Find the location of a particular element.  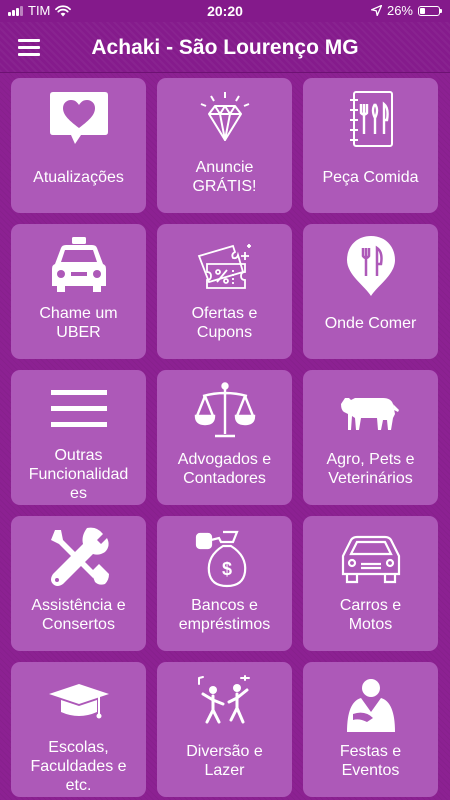

tile-festas: Festas e Eventos is located at coordinates (370, 729).